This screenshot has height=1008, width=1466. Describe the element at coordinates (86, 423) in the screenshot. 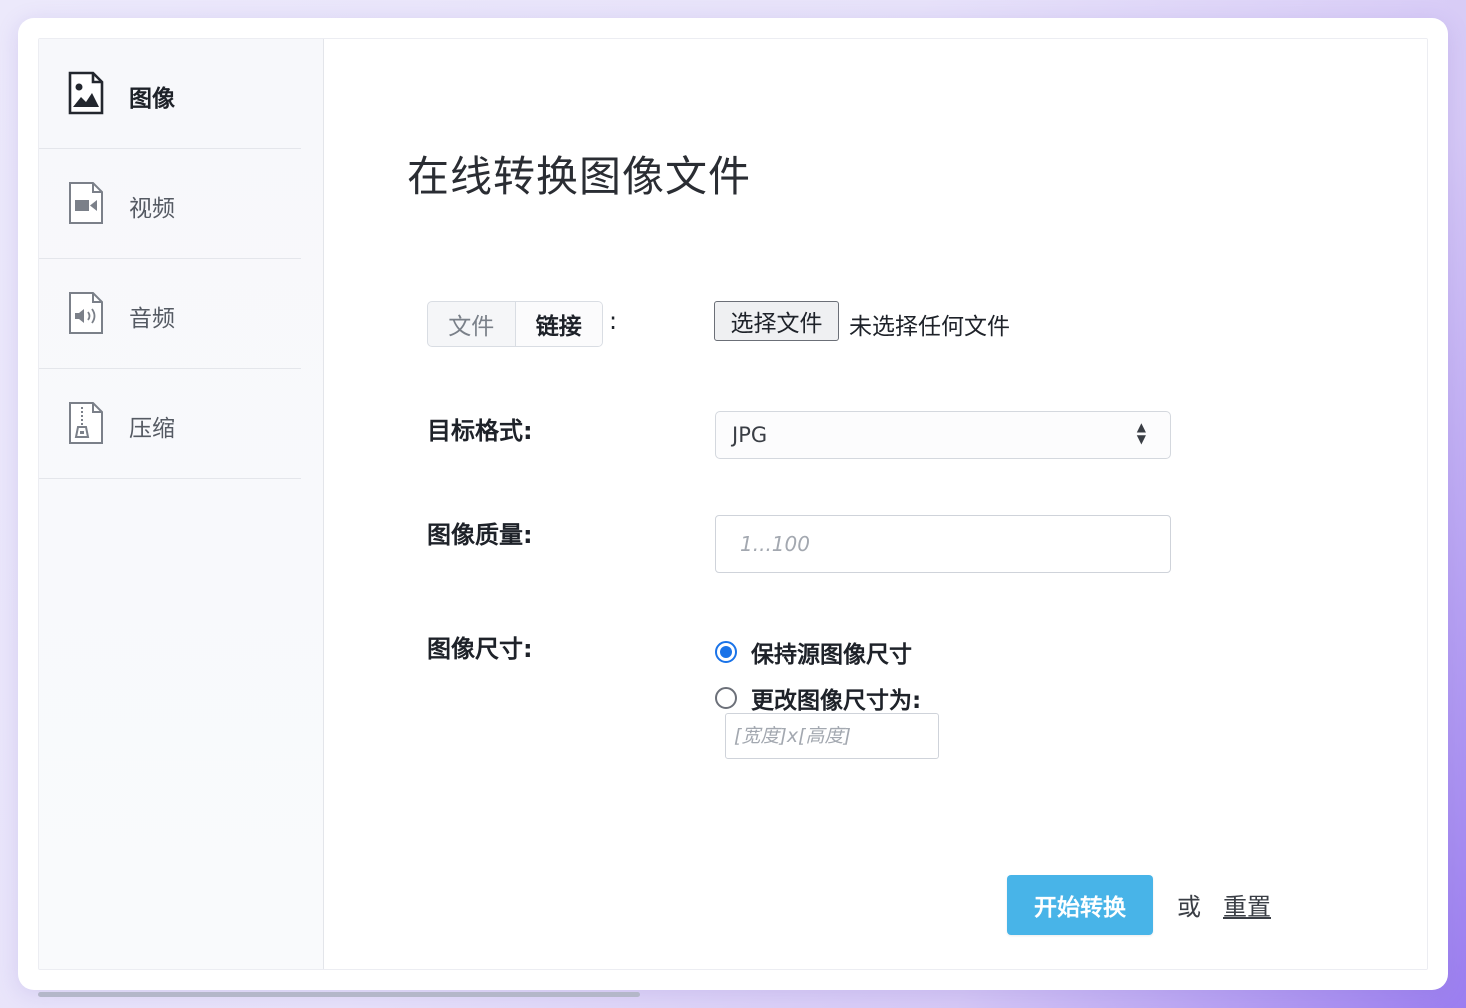

I see `archive-file-icon` at that location.